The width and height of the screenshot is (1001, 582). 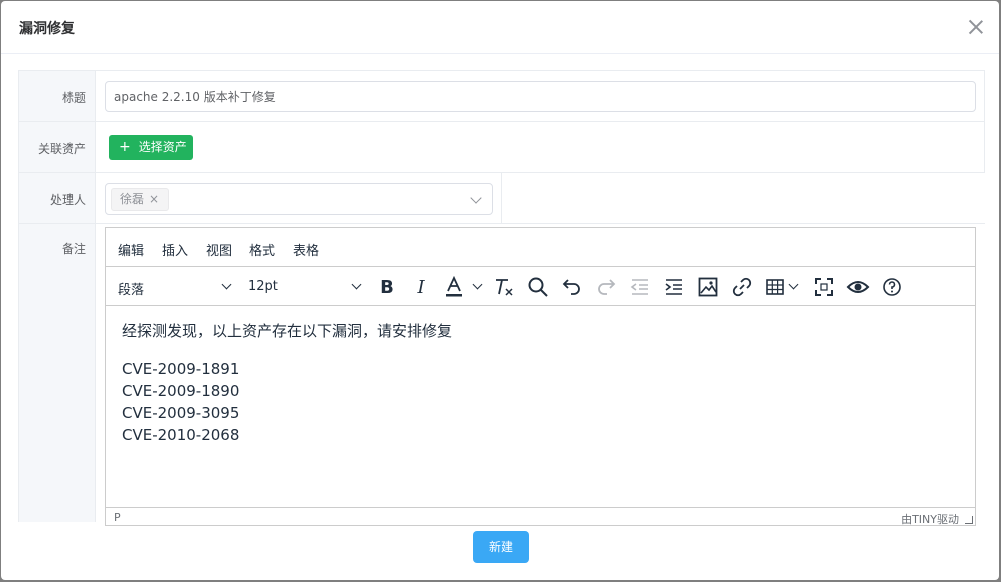 I want to click on assets-label-cell: * 关联资产, so click(x=57, y=147).